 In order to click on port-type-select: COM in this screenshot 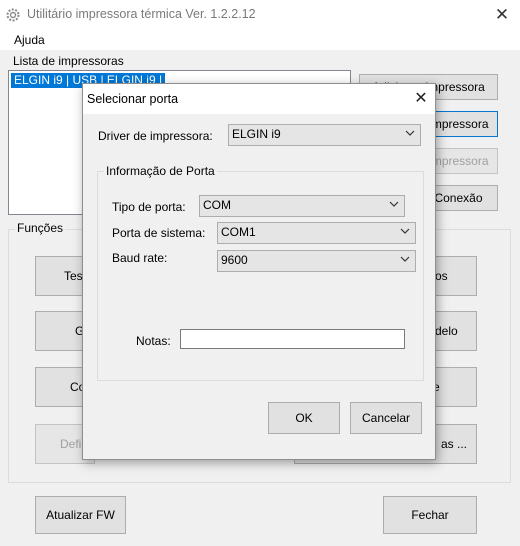, I will do `click(302, 206)`.